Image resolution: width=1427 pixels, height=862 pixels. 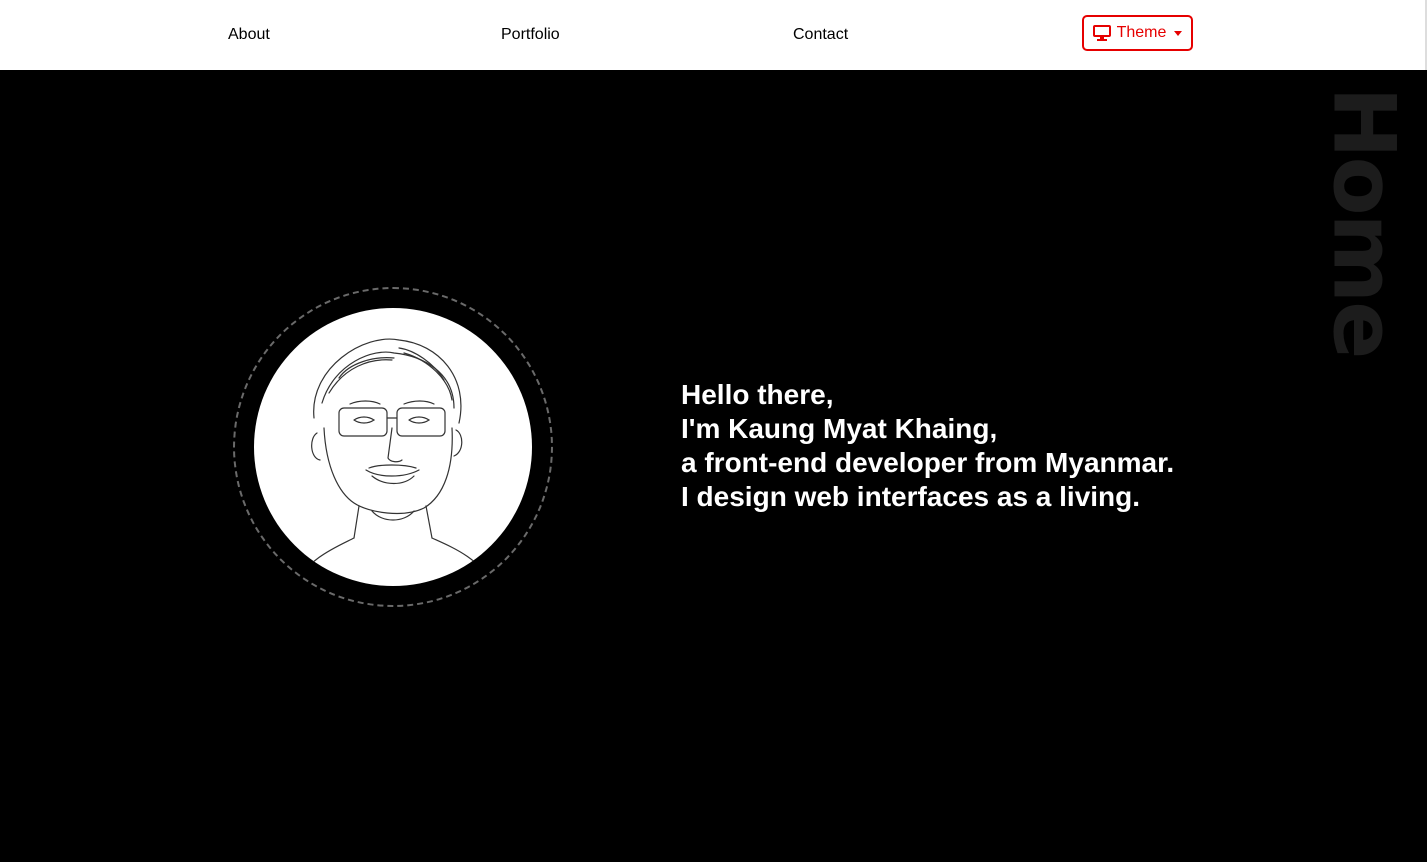 I want to click on intro-line-greeting: Hello there,, so click(x=757, y=394).